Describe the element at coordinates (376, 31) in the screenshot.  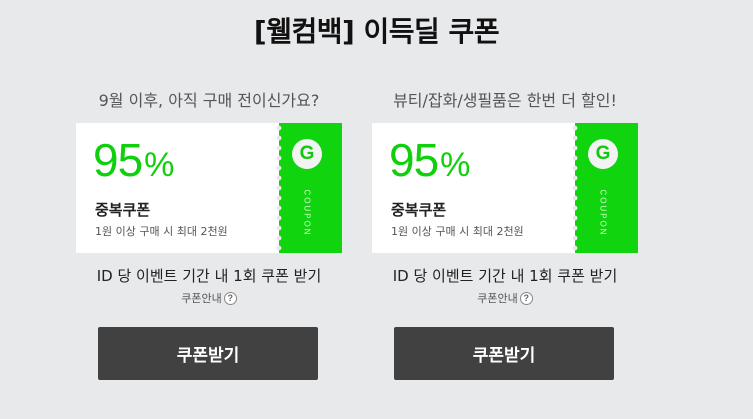
I see `page-title: [웰컴백] 이득딜 쿠폰` at that location.